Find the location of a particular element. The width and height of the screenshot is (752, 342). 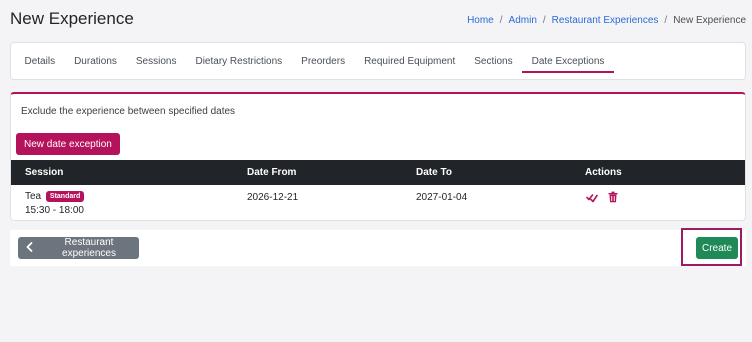

column-header-actions: Actions is located at coordinates (603, 172).